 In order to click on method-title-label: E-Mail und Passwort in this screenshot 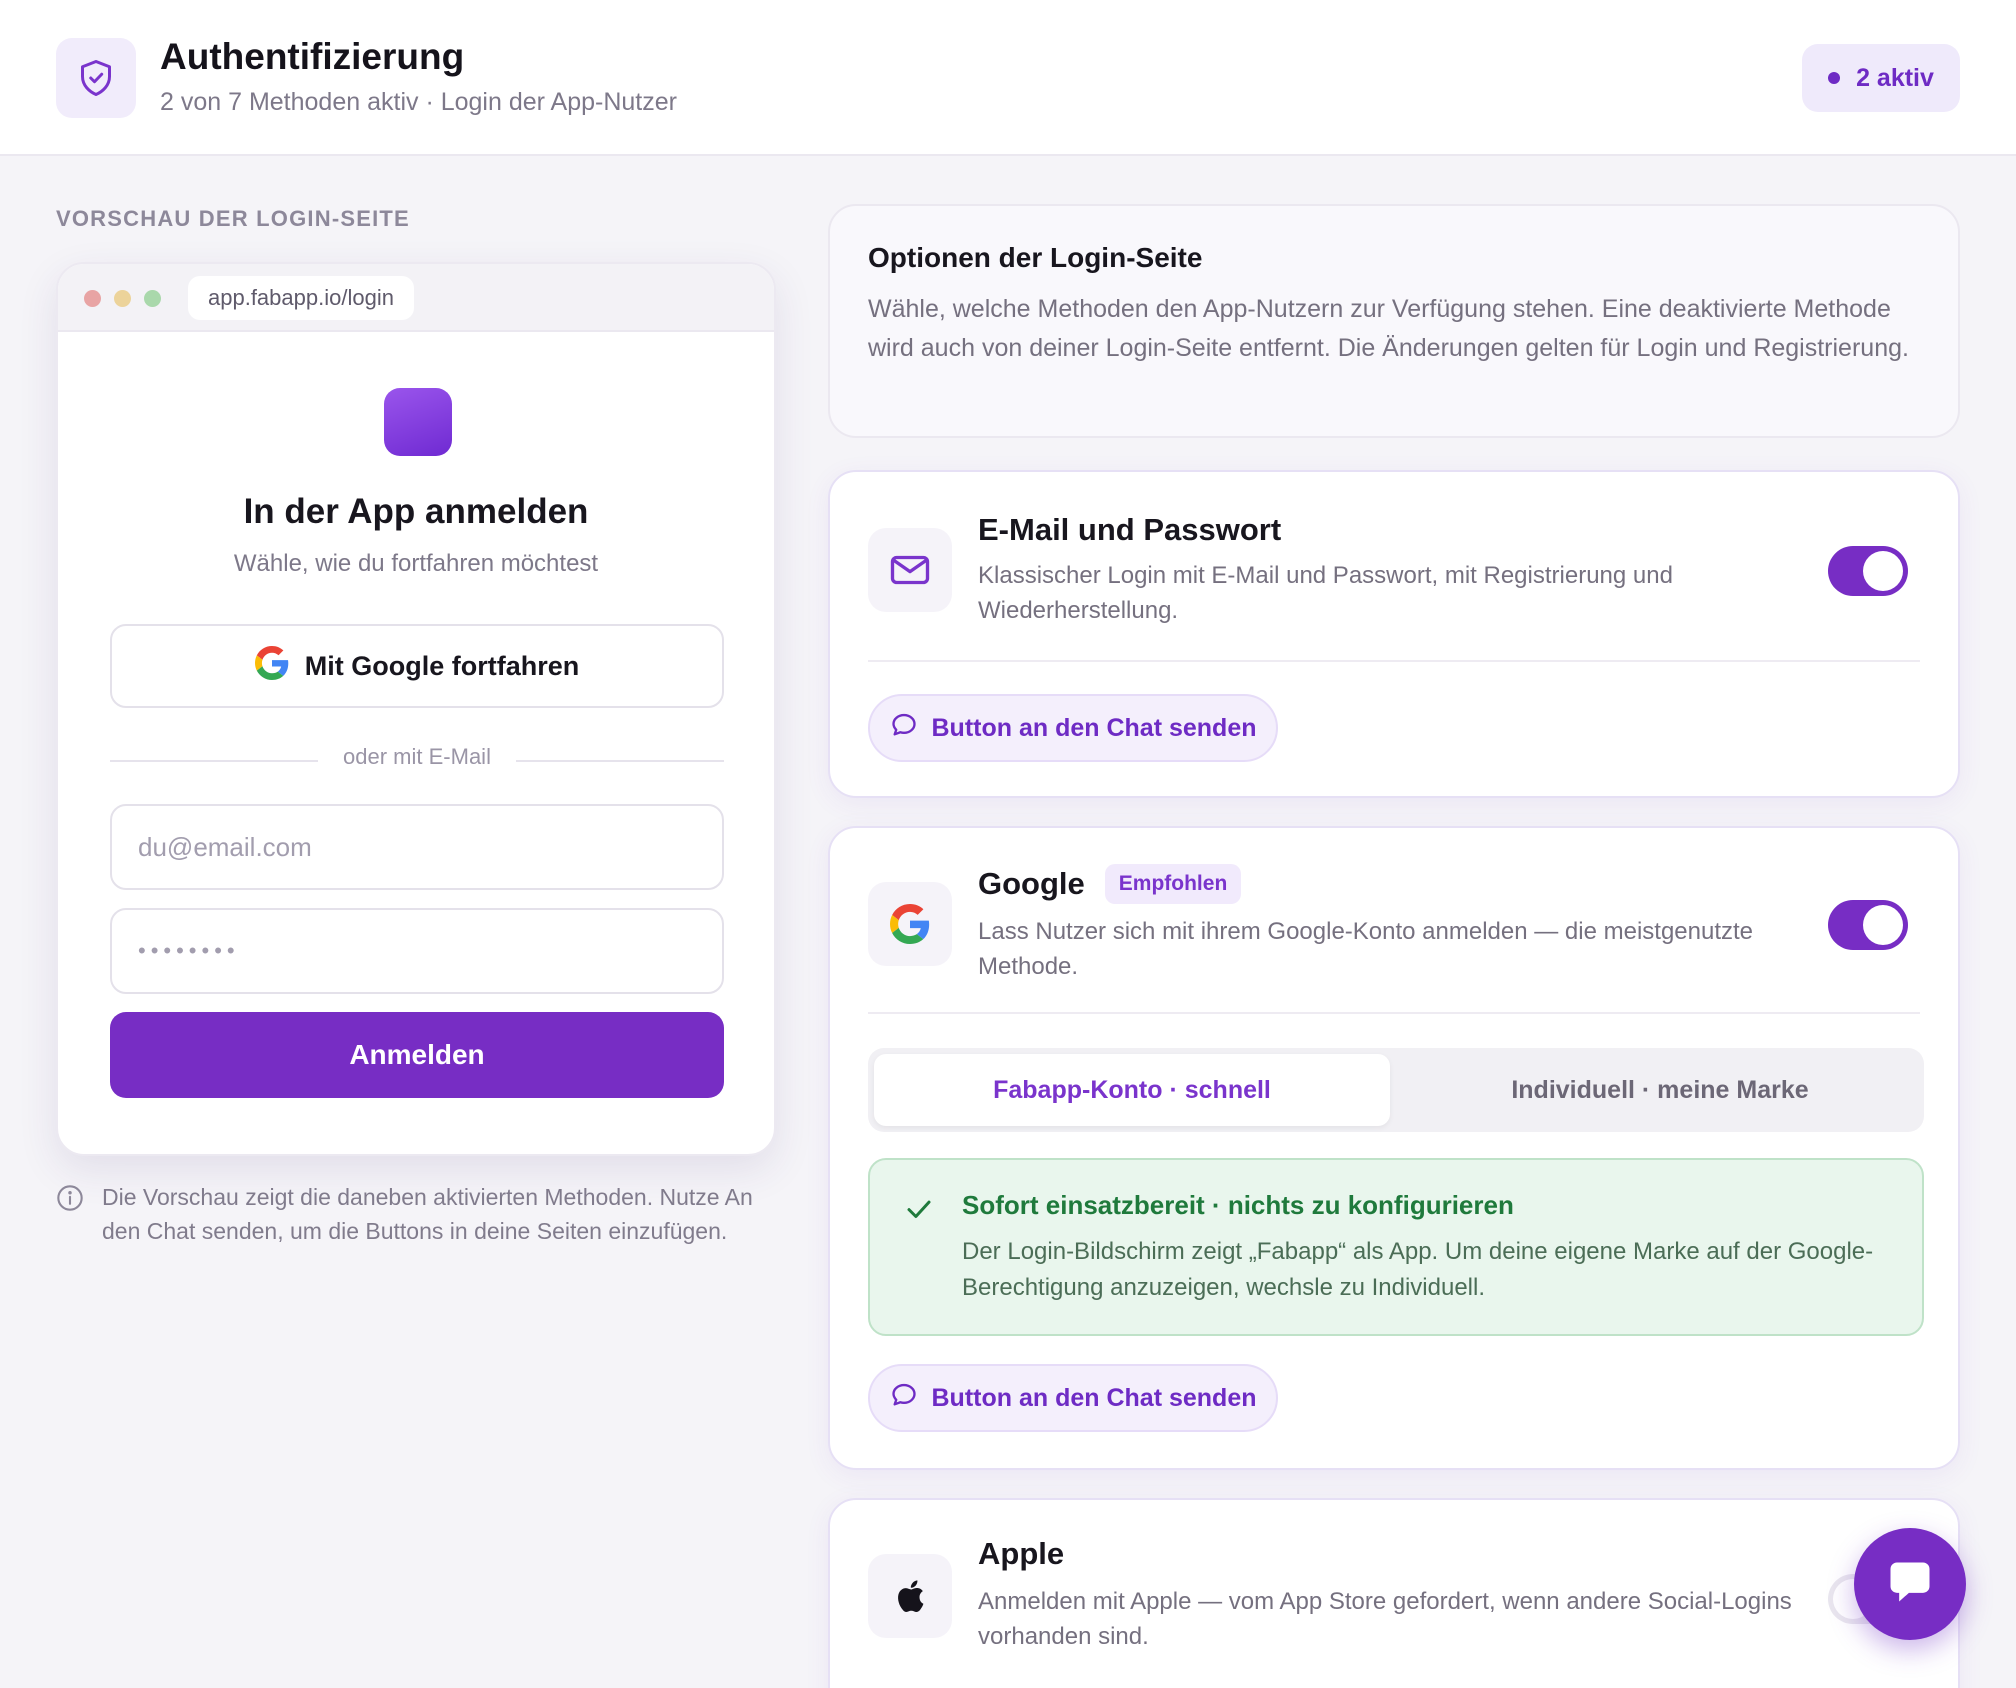, I will do `click(1130, 529)`.